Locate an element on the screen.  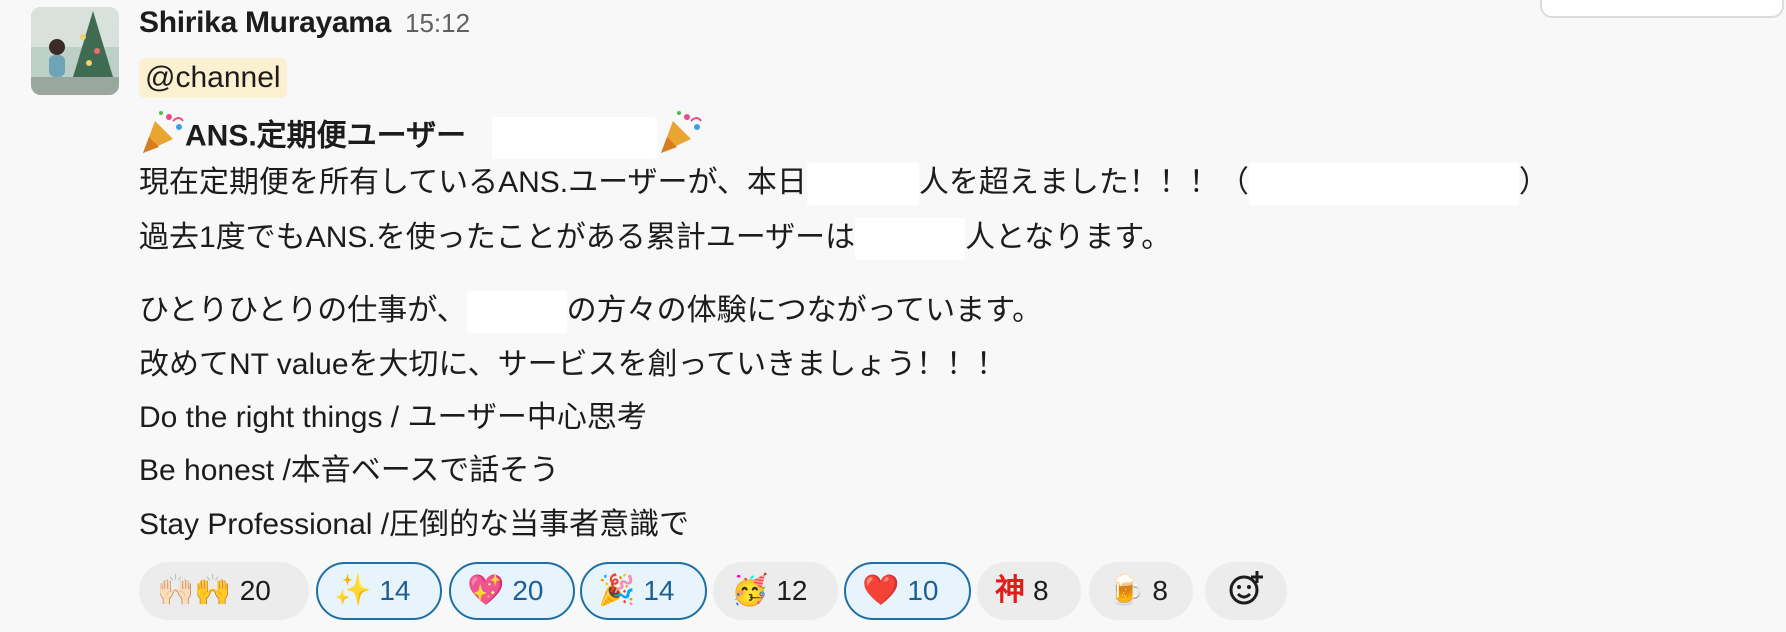
kami-icon: 神 is located at coordinates (1010, 590).